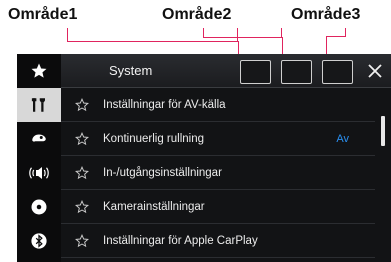  What do you see at coordinates (131, 70) in the screenshot?
I see `page-title: System` at bounding box center [131, 70].